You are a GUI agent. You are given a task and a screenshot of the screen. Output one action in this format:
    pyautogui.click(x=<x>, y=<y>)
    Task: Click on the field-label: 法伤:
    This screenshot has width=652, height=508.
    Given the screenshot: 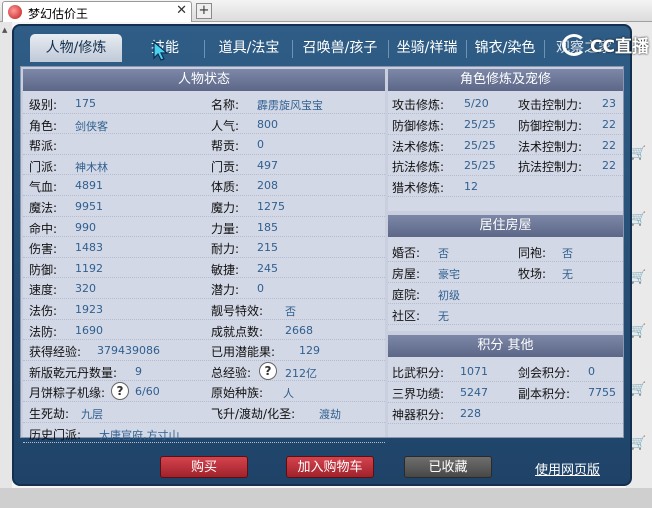 What is the action you would take?
    pyautogui.click(x=43, y=311)
    